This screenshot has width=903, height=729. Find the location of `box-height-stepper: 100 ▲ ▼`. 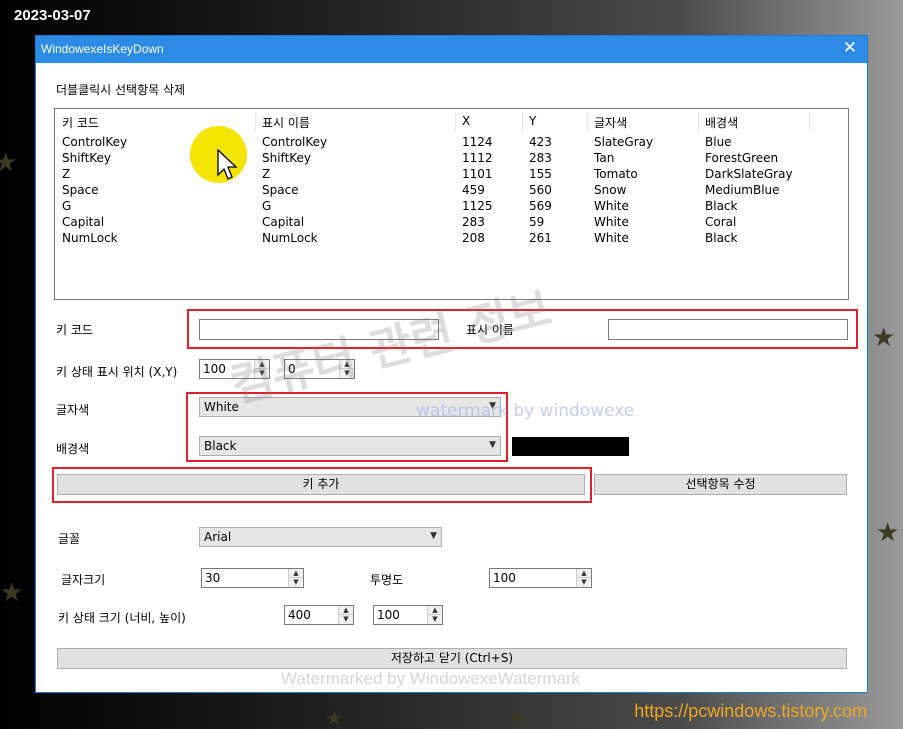

box-height-stepper: 100 ▲ ▼ is located at coordinates (408, 615).